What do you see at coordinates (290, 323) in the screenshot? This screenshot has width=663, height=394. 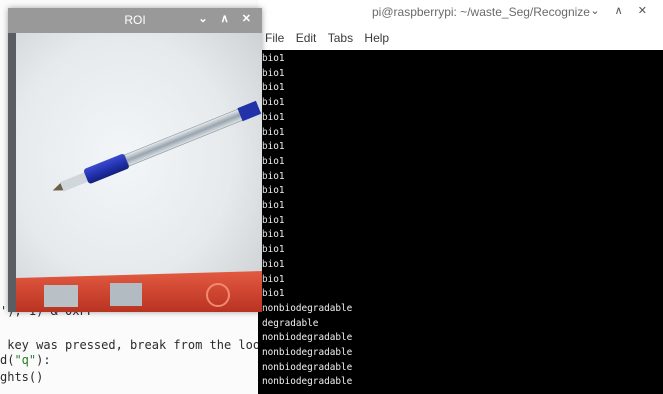 I see `terminal-line: degradable` at bounding box center [290, 323].